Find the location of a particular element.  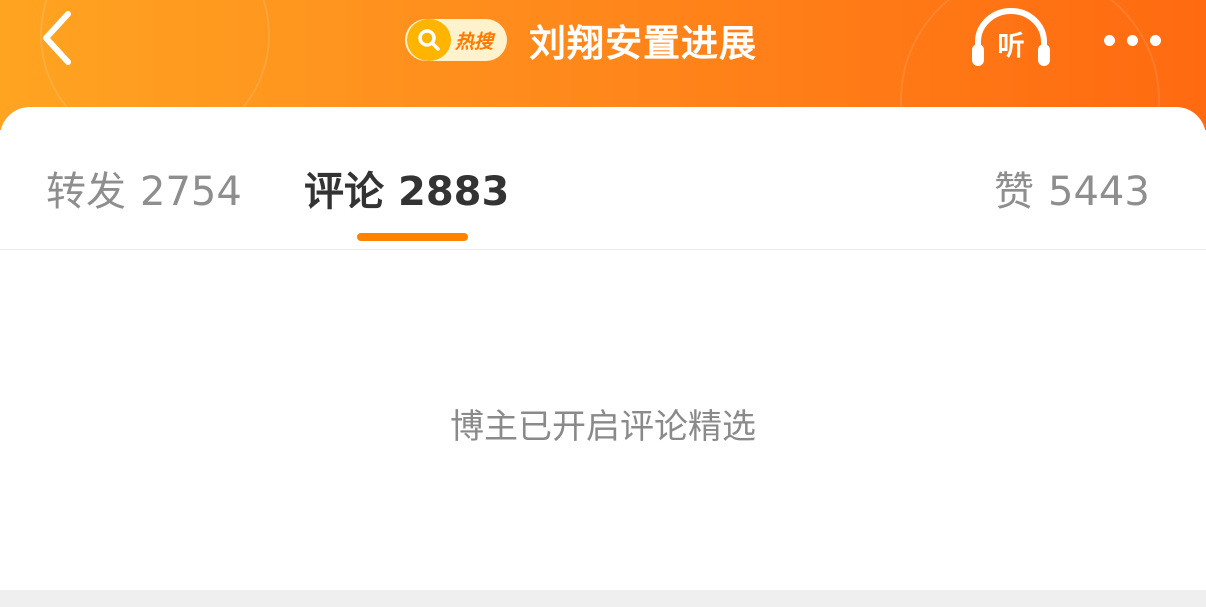

more-options-button is located at coordinates (1132, 40).